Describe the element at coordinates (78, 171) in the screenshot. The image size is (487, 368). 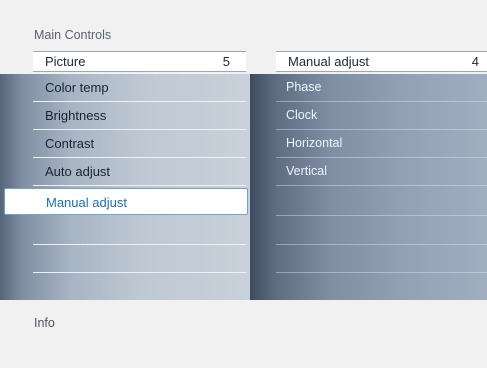
I see `menu-item-label: Auto adjust` at that location.